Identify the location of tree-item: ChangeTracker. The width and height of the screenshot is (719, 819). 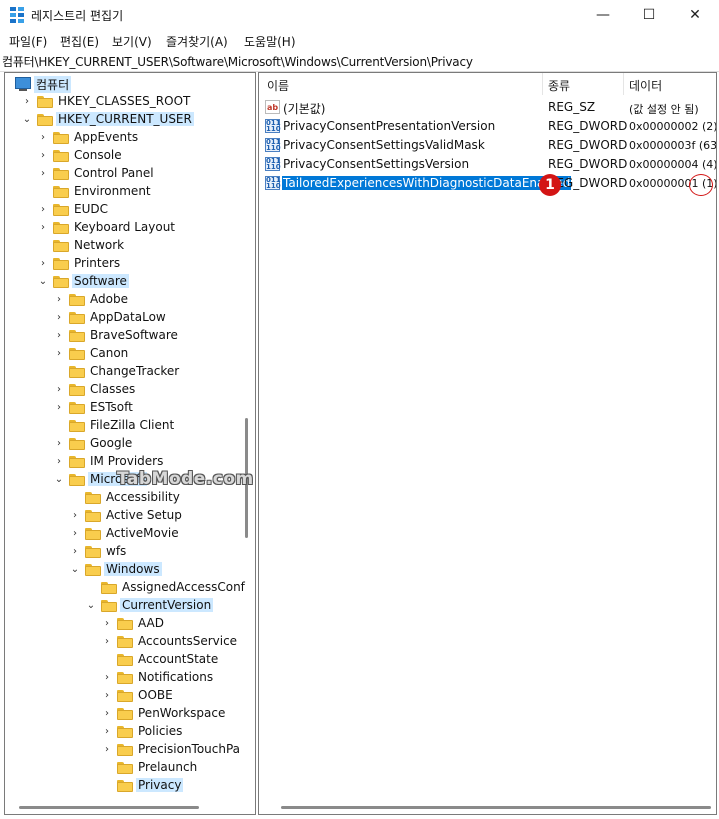
(125, 372).